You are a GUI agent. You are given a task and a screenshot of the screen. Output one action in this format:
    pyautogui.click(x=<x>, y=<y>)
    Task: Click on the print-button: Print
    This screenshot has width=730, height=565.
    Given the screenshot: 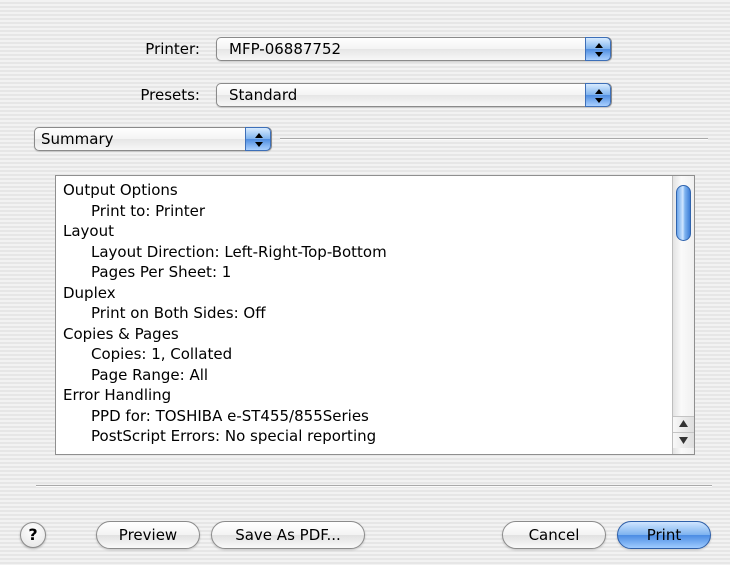 What is the action you would take?
    pyautogui.click(x=664, y=535)
    